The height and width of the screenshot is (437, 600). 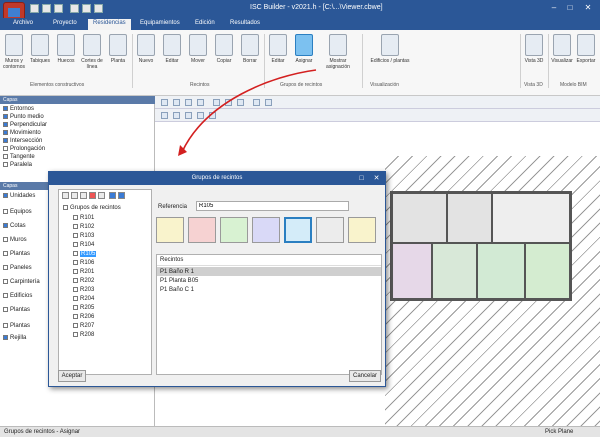 What do you see at coordinates (83, 317) in the screenshot?
I see `tree-item: R206` at bounding box center [83, 317].